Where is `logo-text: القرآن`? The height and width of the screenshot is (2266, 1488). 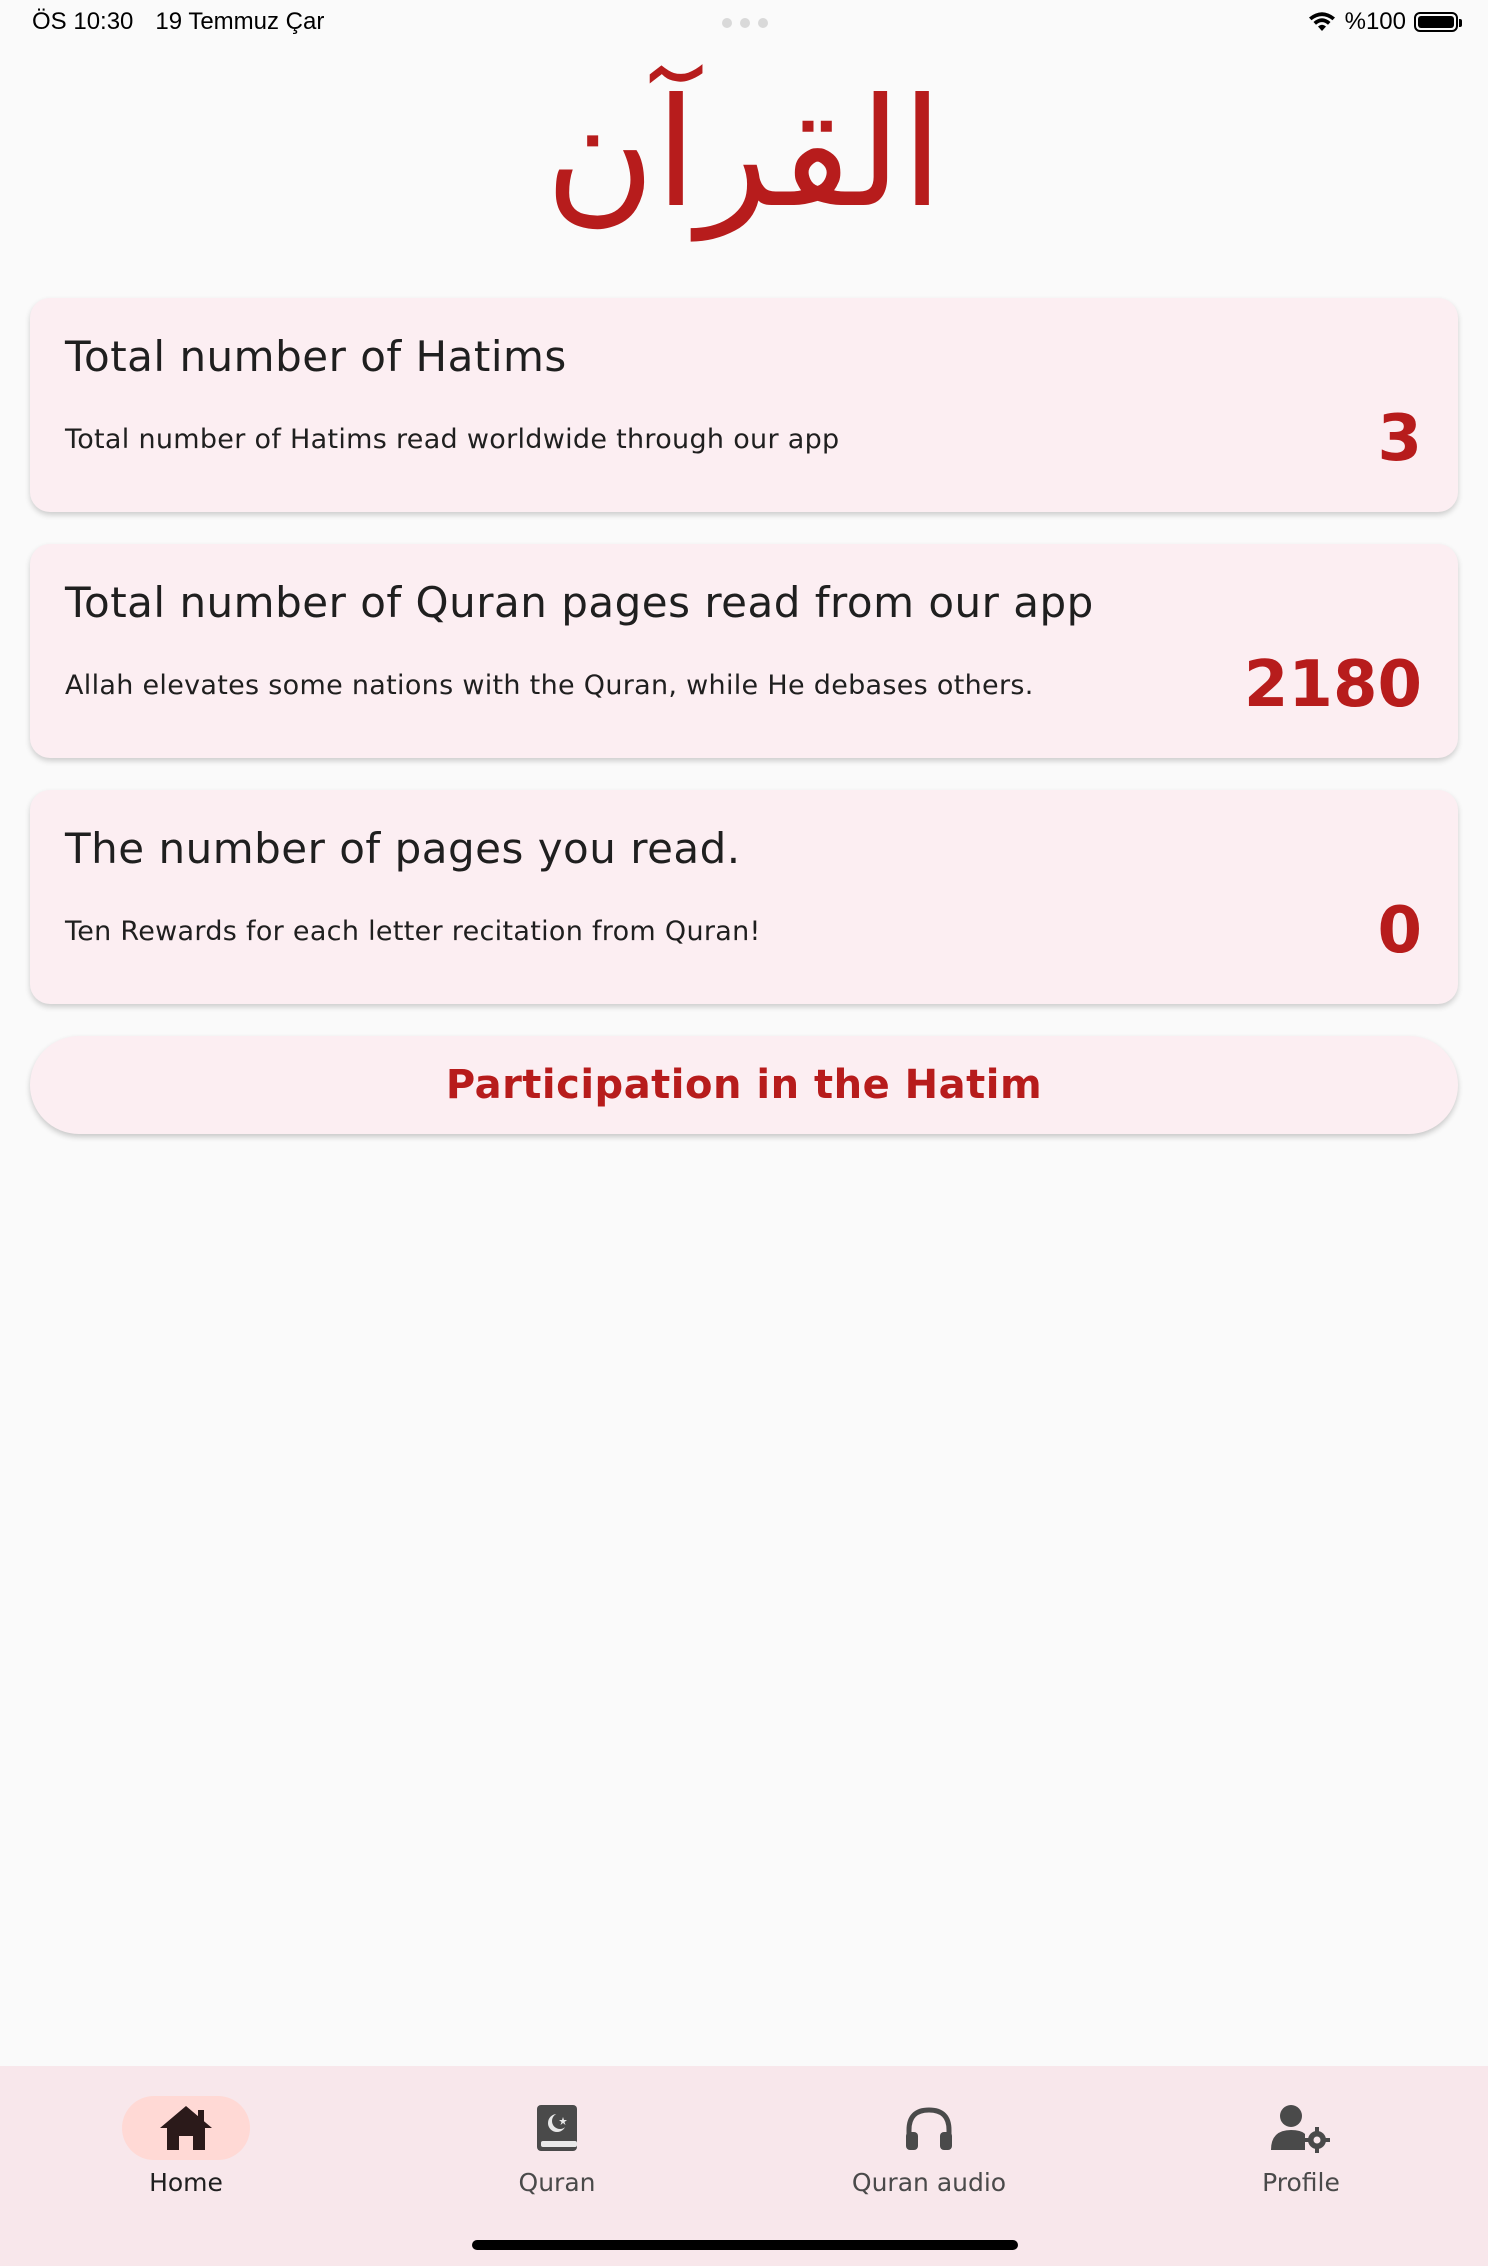
logo-text: القرآن is located at coordinates (744, 153).